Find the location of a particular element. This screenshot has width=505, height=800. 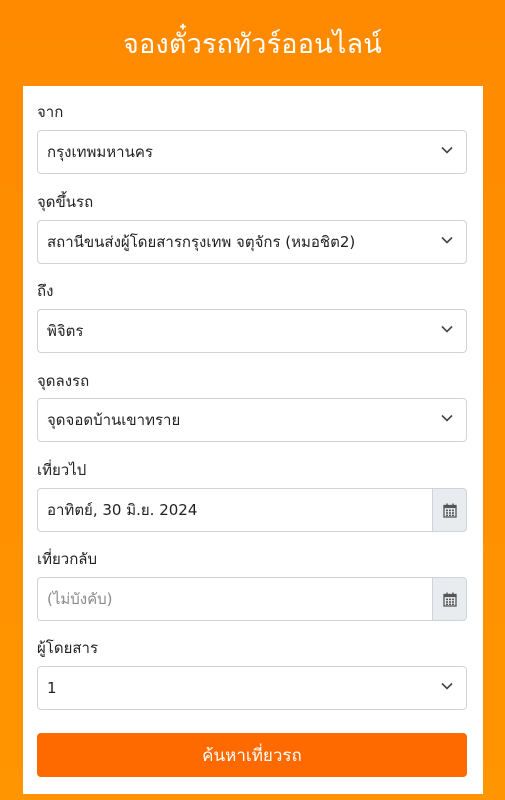

depart-date-label: เที่ยวไป is located at coordinates (62, 470).